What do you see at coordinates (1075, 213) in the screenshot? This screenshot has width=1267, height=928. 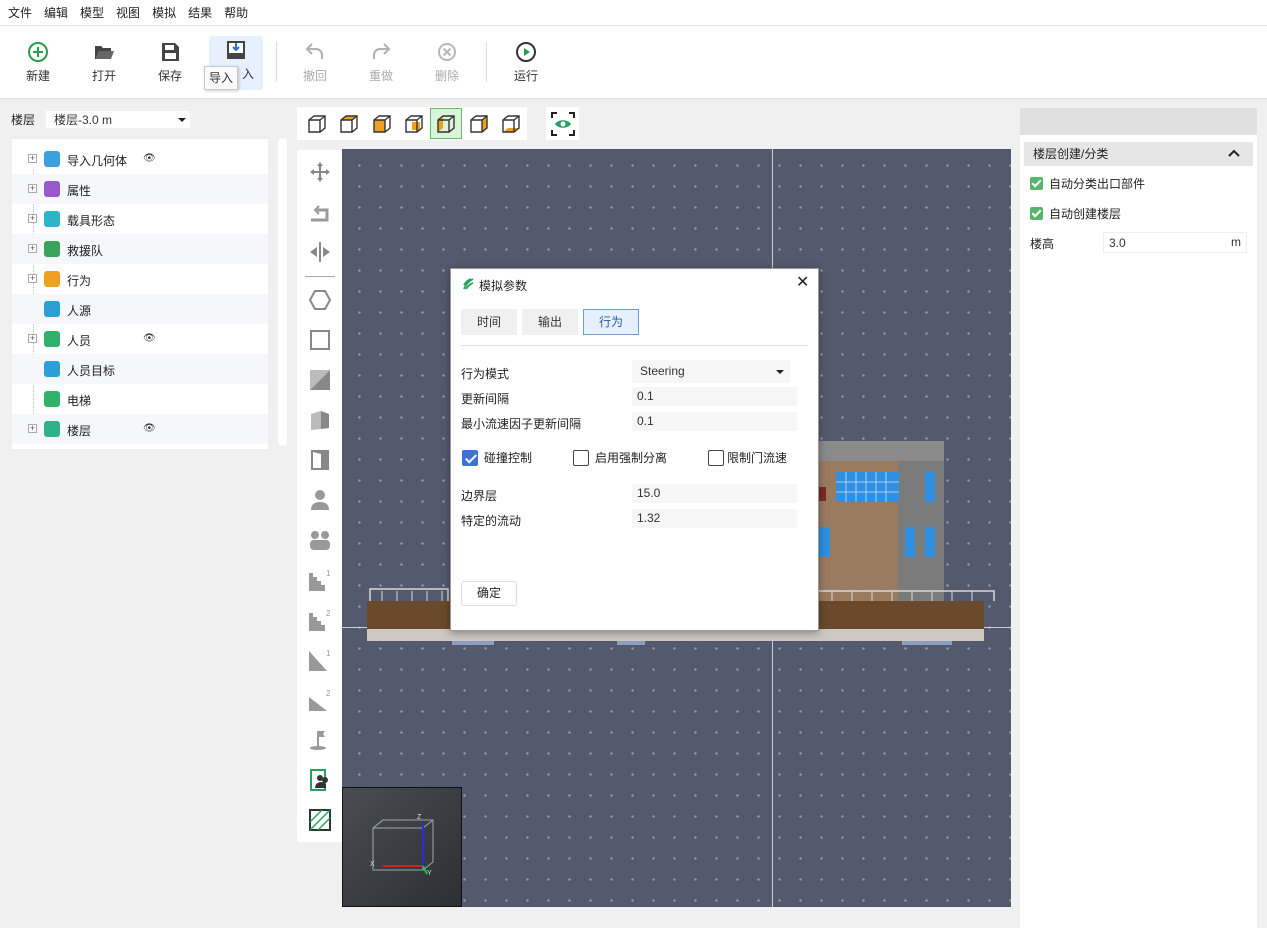 I see `auto-create-checkbox: 自动创建楼层` at bounding box center [1075, 213].